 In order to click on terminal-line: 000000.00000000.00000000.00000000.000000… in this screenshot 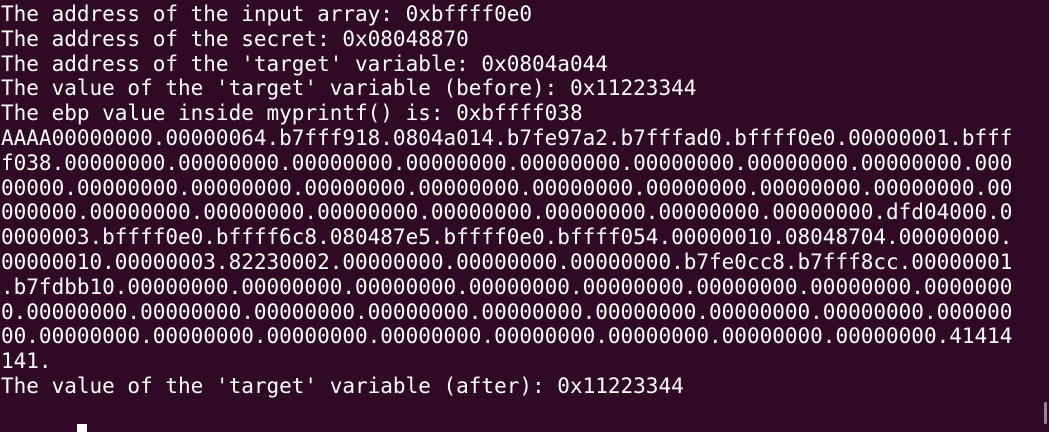, I will do `click(507, 212)`.